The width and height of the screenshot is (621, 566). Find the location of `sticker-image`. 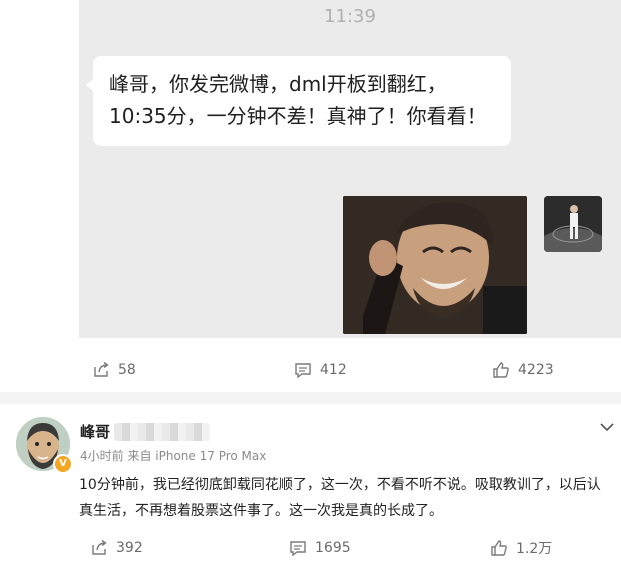

sticker-image is located at coordinates (435, 265).